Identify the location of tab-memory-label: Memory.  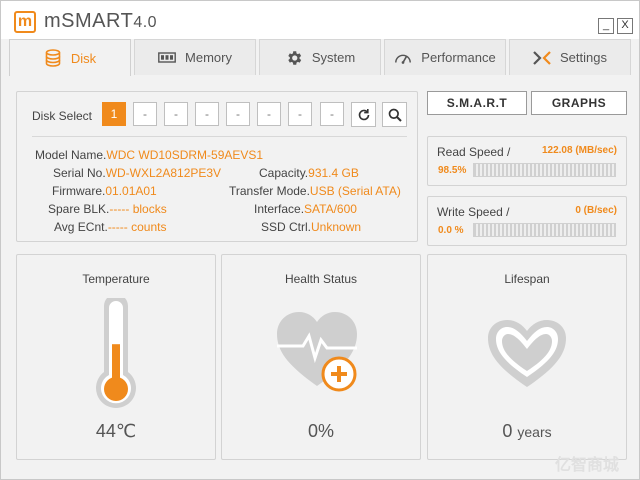
(208, 57).